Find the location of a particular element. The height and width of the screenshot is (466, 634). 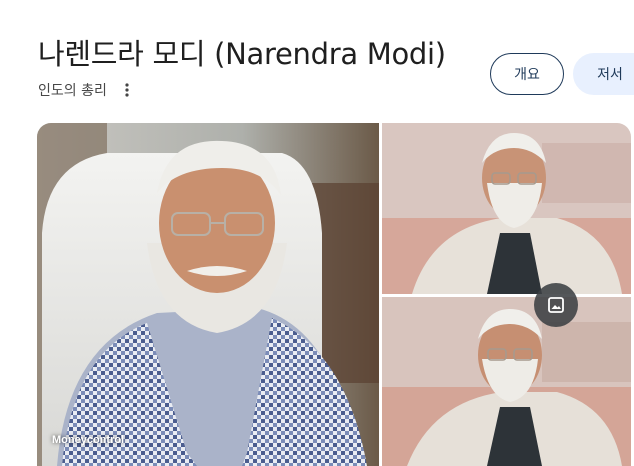

tab-overview-label: 개요 is located at coordinates (527, 75).